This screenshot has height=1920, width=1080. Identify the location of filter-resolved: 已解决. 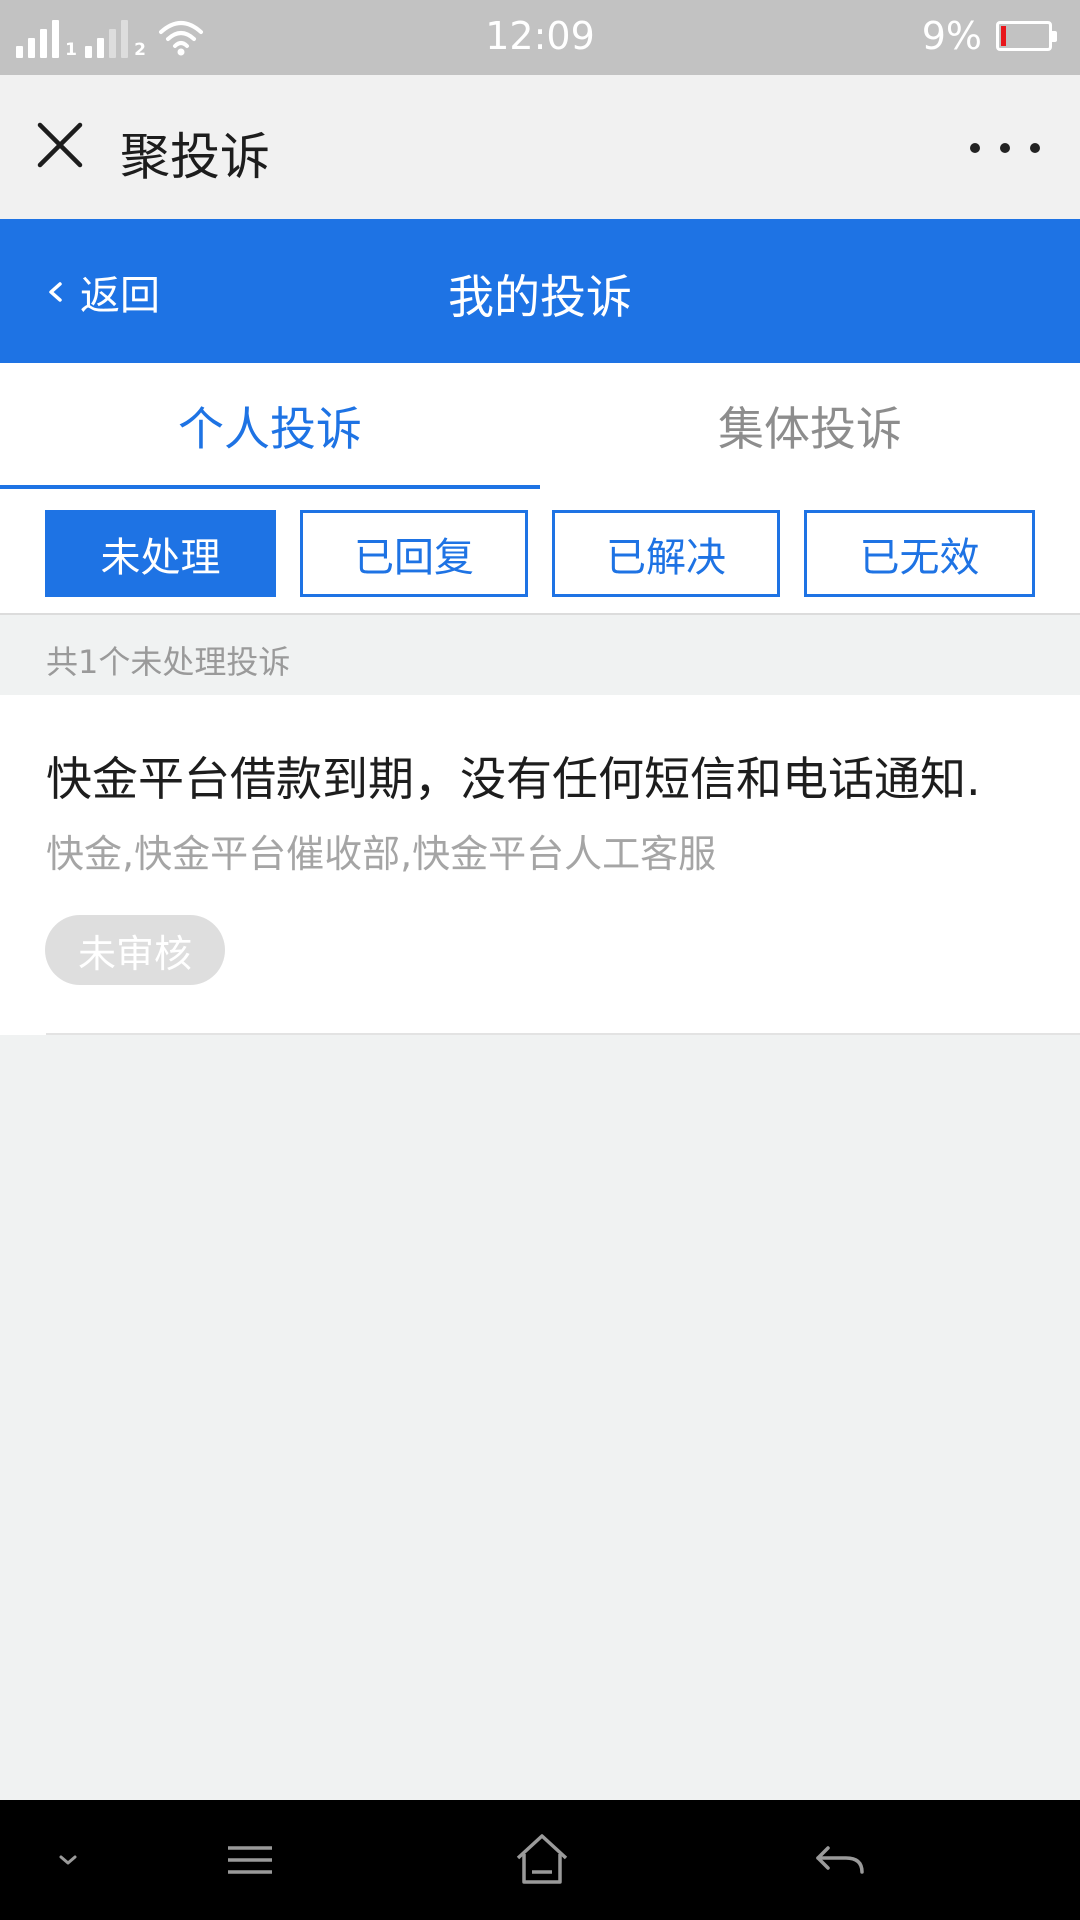
(666, 553).